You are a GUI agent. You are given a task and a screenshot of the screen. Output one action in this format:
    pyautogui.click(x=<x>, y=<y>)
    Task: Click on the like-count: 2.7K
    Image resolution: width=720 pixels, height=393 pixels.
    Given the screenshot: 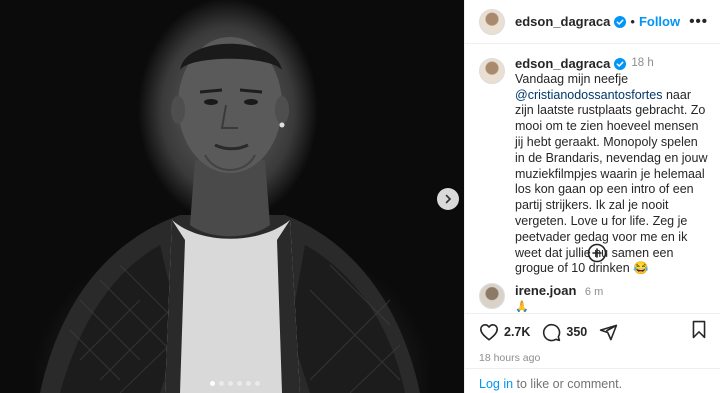 What is the action you would take?
    pyautogui.click(x=517, y=332)
    